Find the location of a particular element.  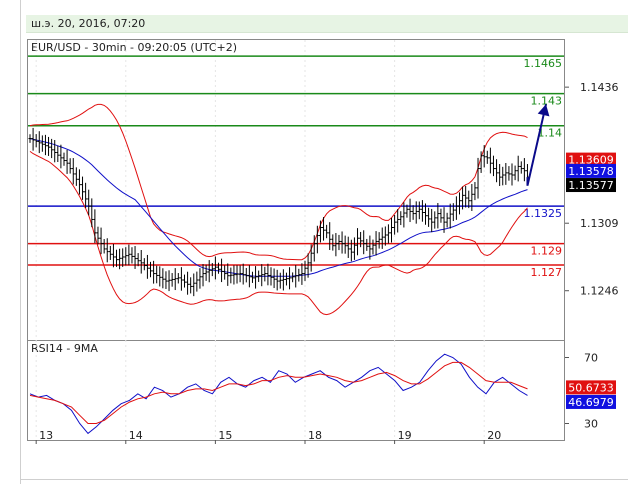

rsi-y-tick-label: 70 is located at coordinates (591, 358).